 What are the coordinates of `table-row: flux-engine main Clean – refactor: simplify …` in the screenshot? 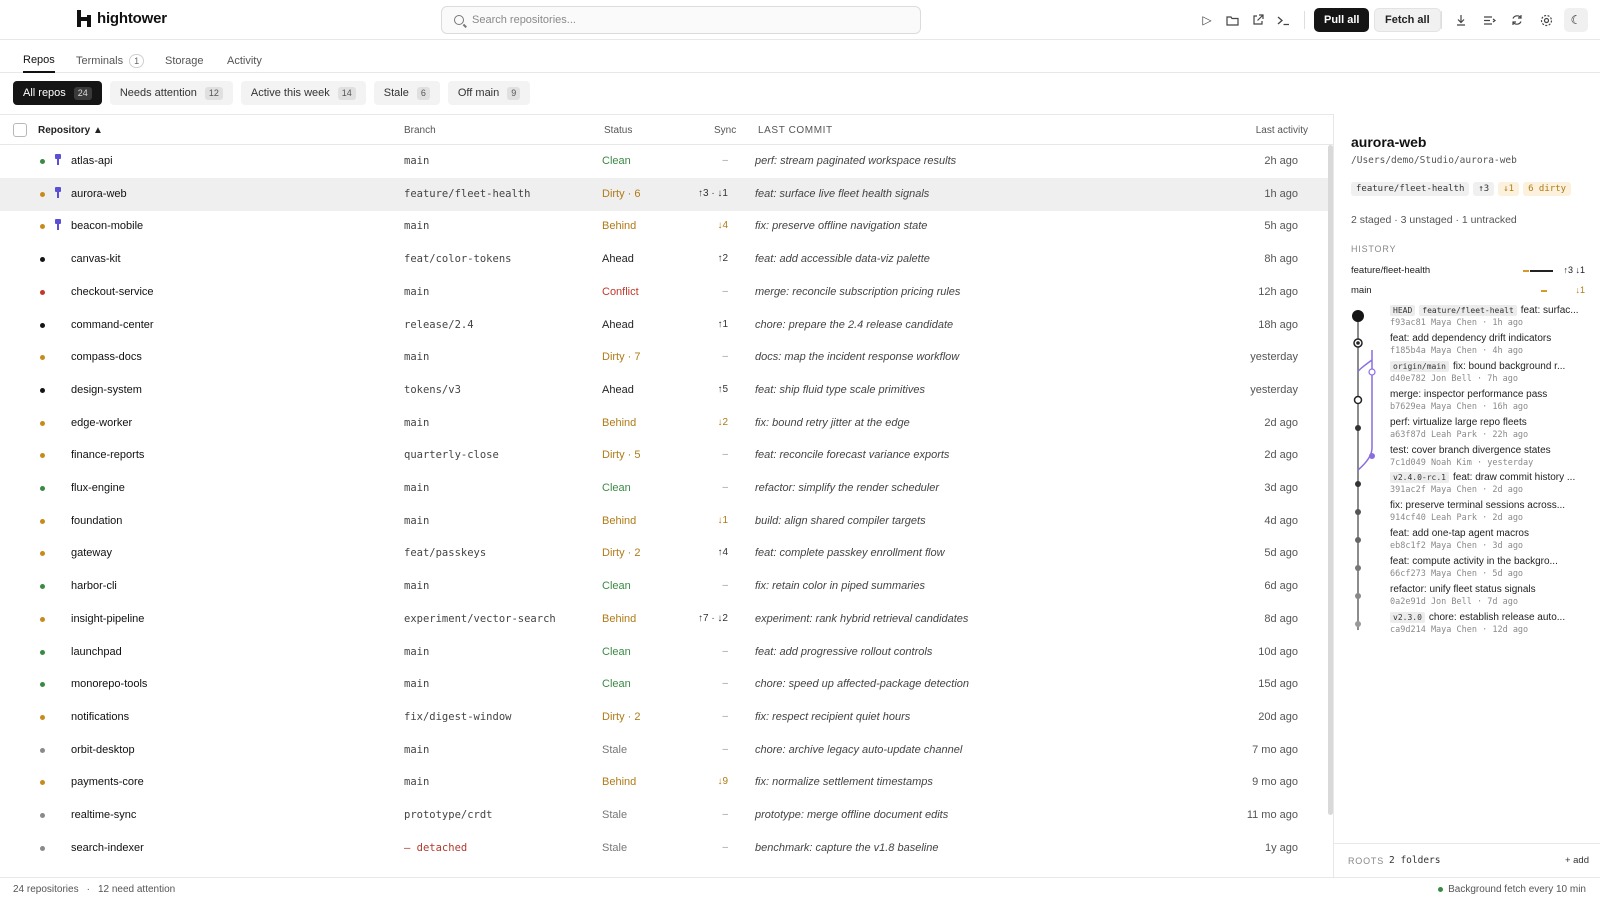 It's located at (664, 488).